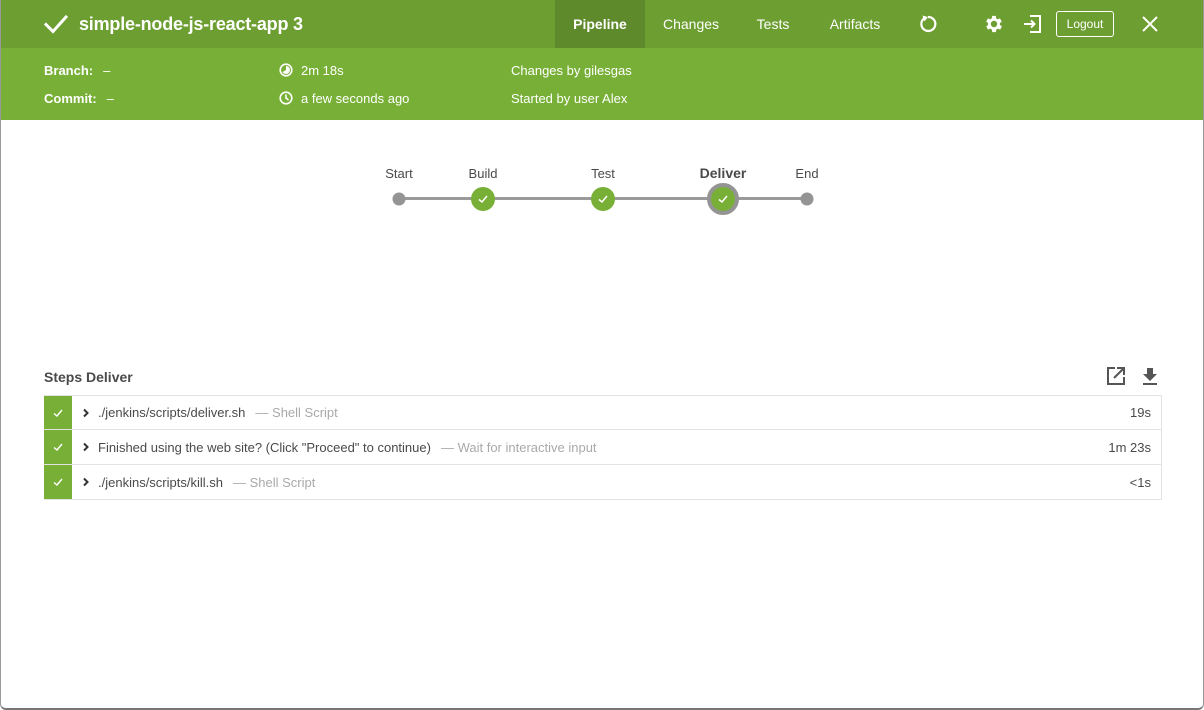  I want to click on run-title: simple-node-js-react-app 3, so click(191, 23).